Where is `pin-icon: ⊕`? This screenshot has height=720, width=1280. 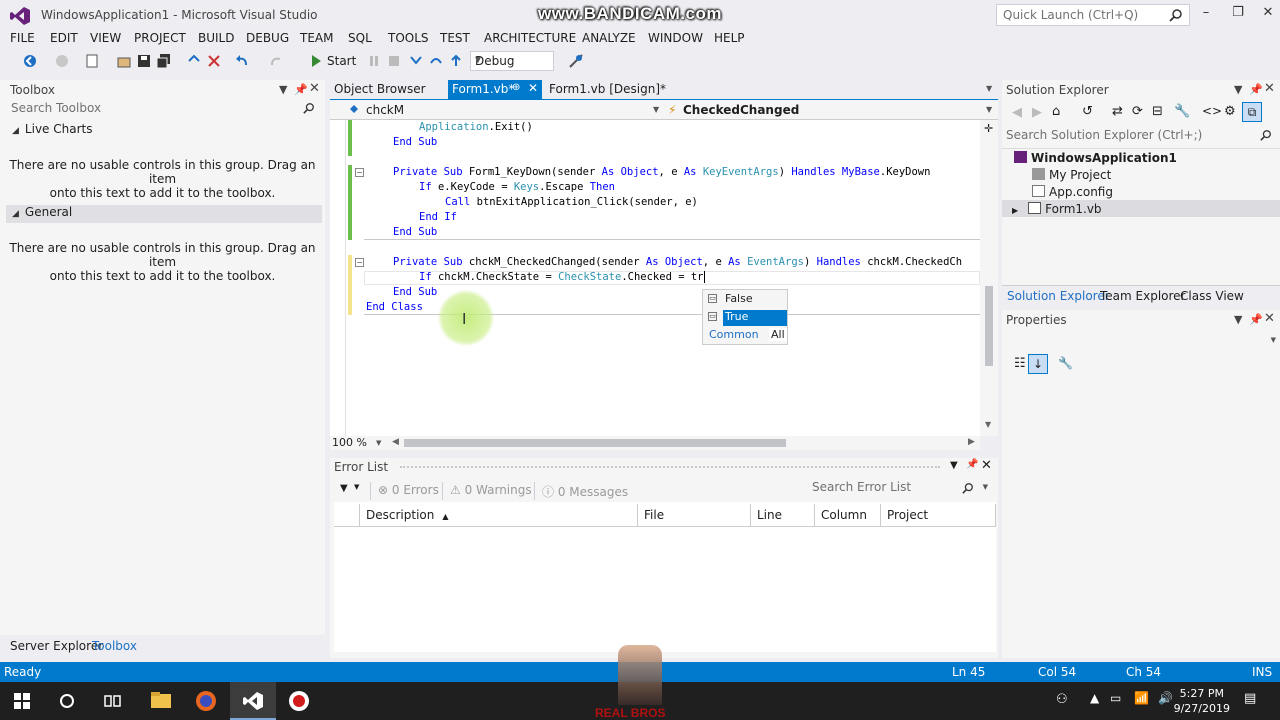 pin-icon: ⊕ is located at coordinates (516, 87).